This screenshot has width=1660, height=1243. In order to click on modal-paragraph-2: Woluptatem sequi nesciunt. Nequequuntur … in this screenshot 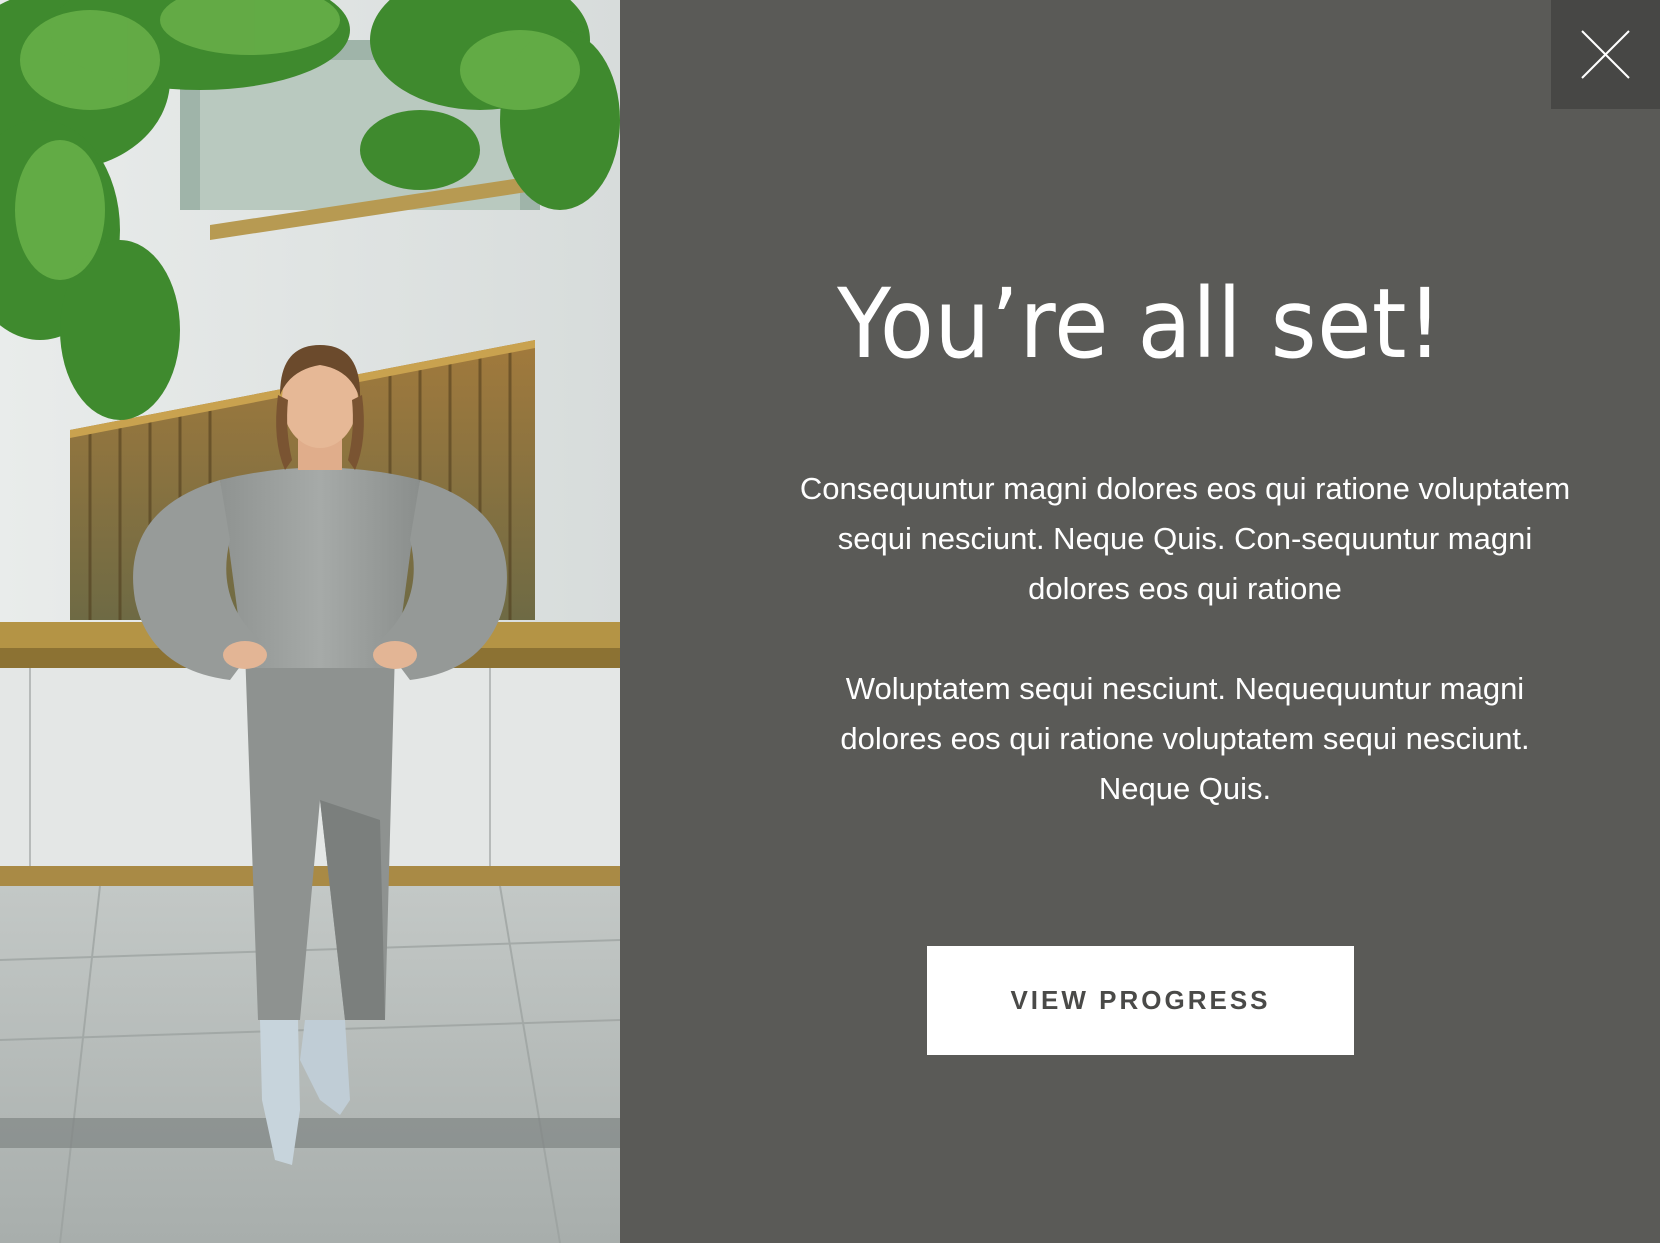, I will do `click(1185, 738)`.